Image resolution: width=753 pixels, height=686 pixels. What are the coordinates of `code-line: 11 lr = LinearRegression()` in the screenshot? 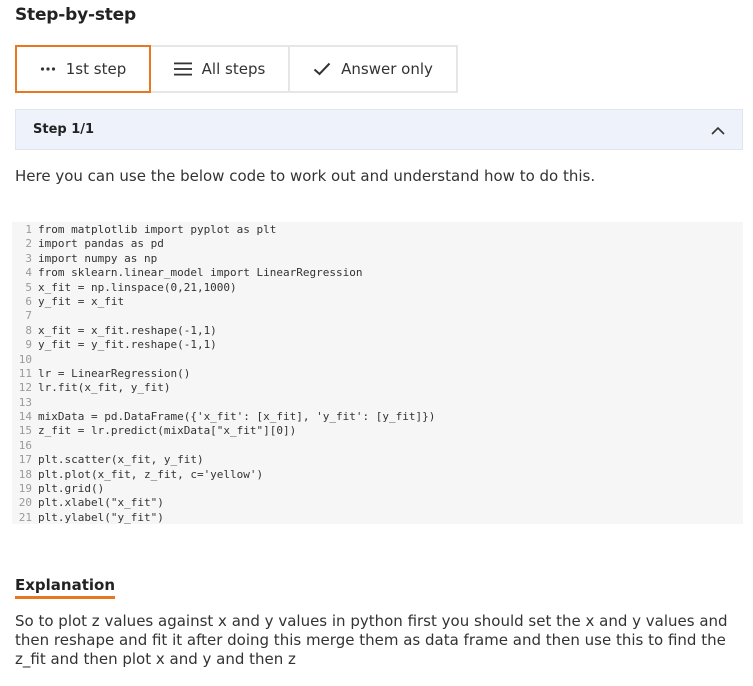 It's located at (377, 374).